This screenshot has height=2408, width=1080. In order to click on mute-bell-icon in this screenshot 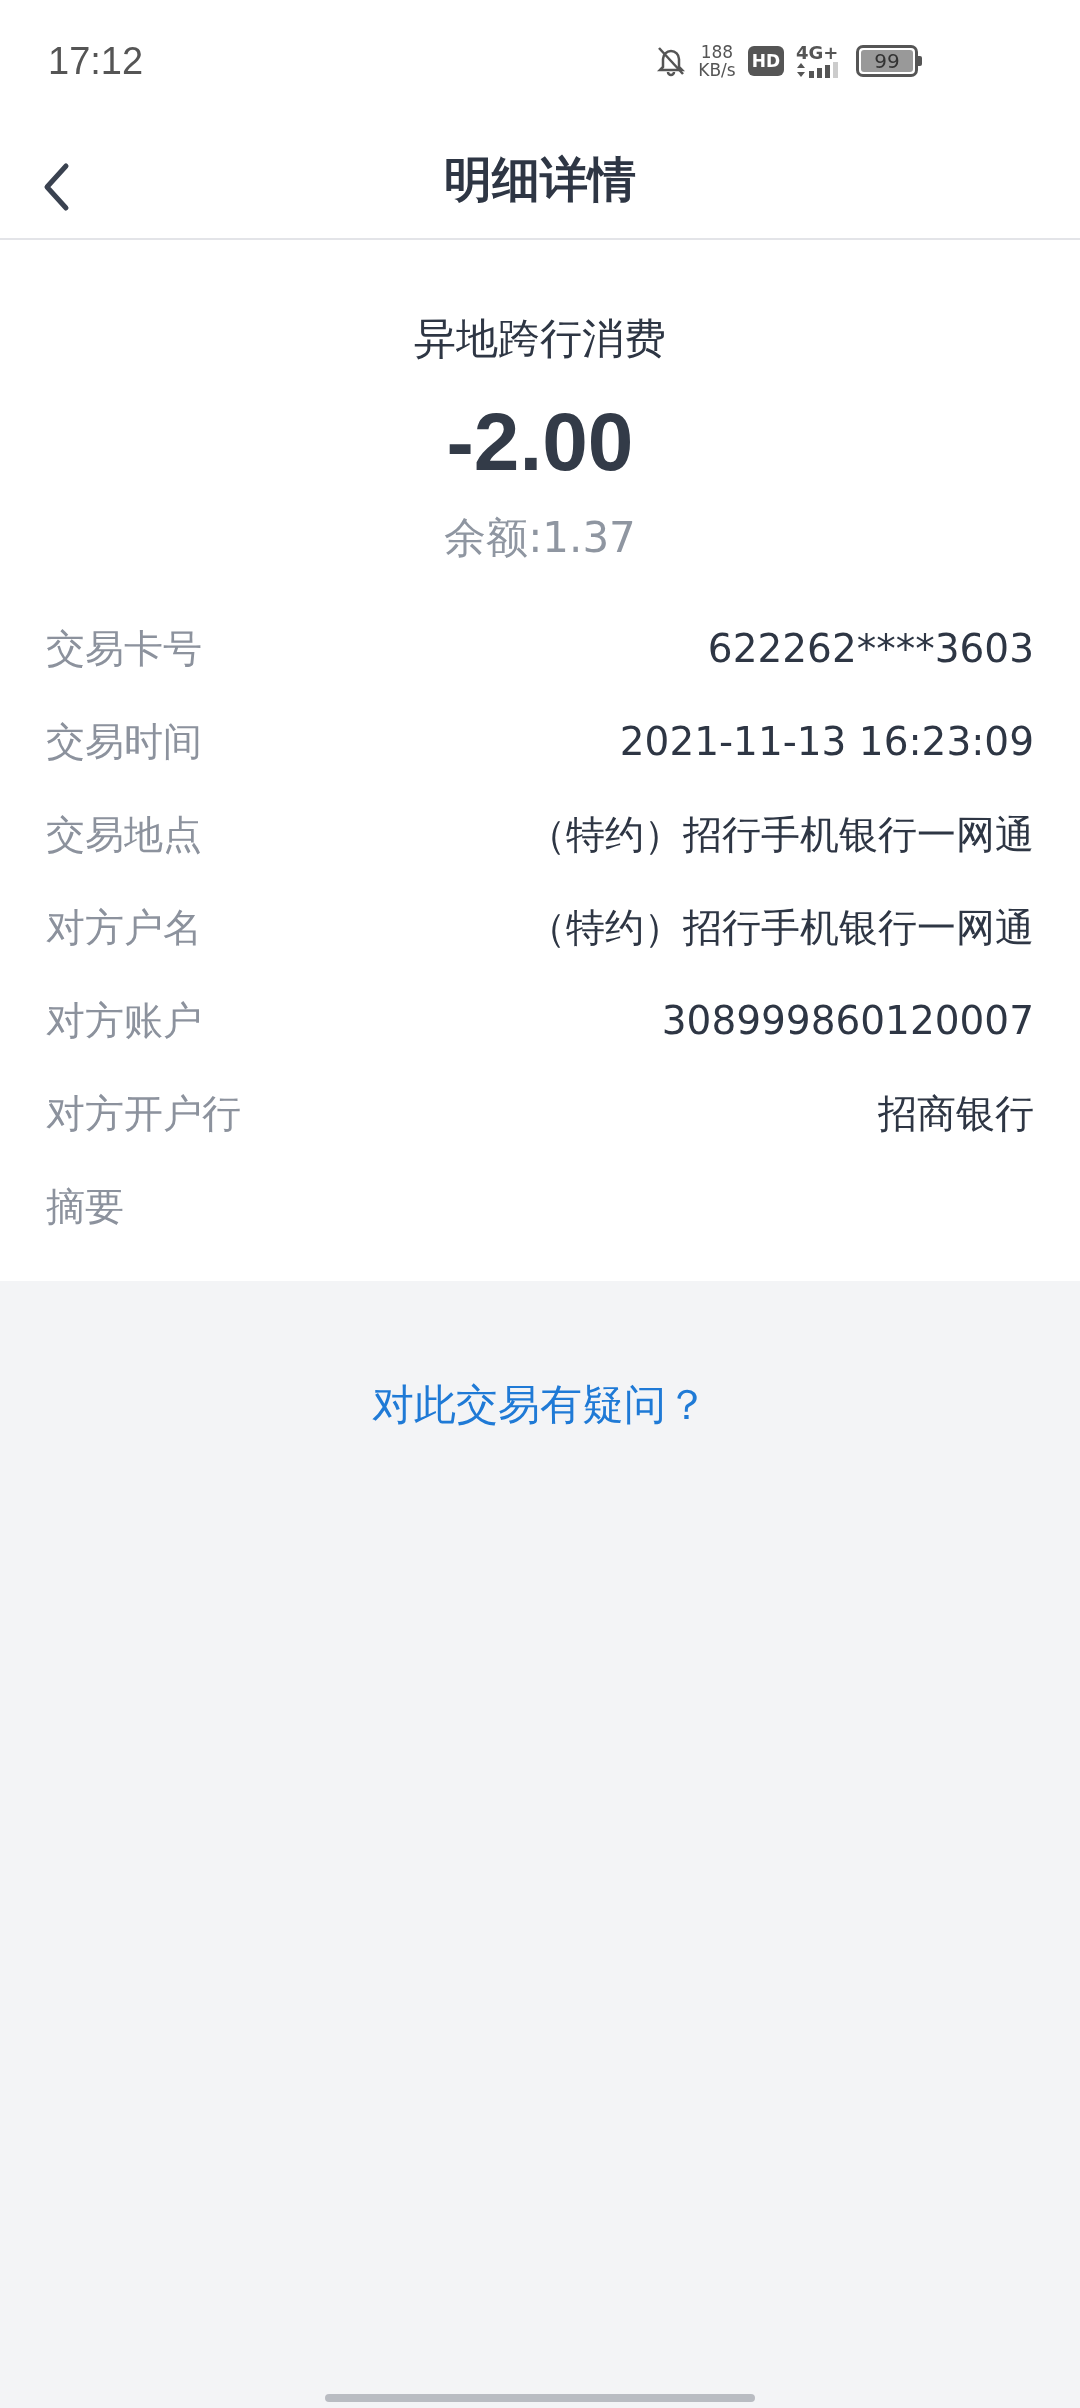, I will do `click(671, 61)`.